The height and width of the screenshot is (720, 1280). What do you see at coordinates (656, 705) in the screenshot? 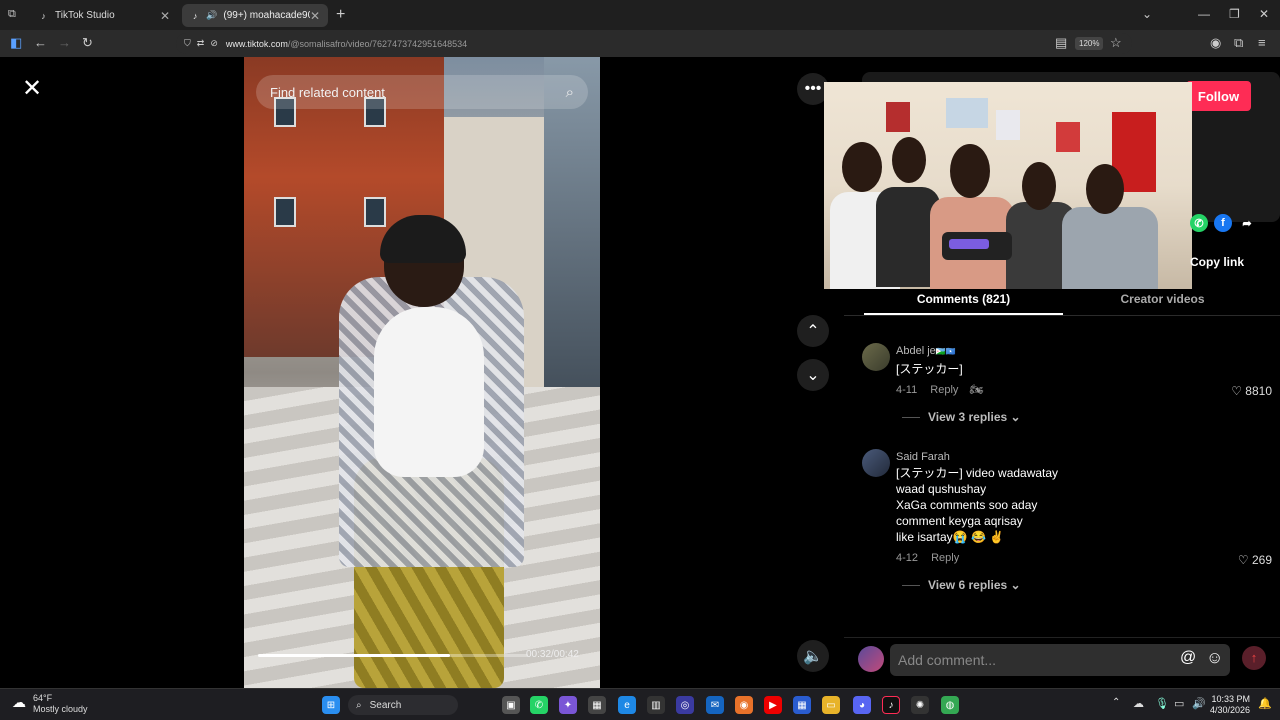
I see `store-icon: ▥` at bounding box center [656, 705].